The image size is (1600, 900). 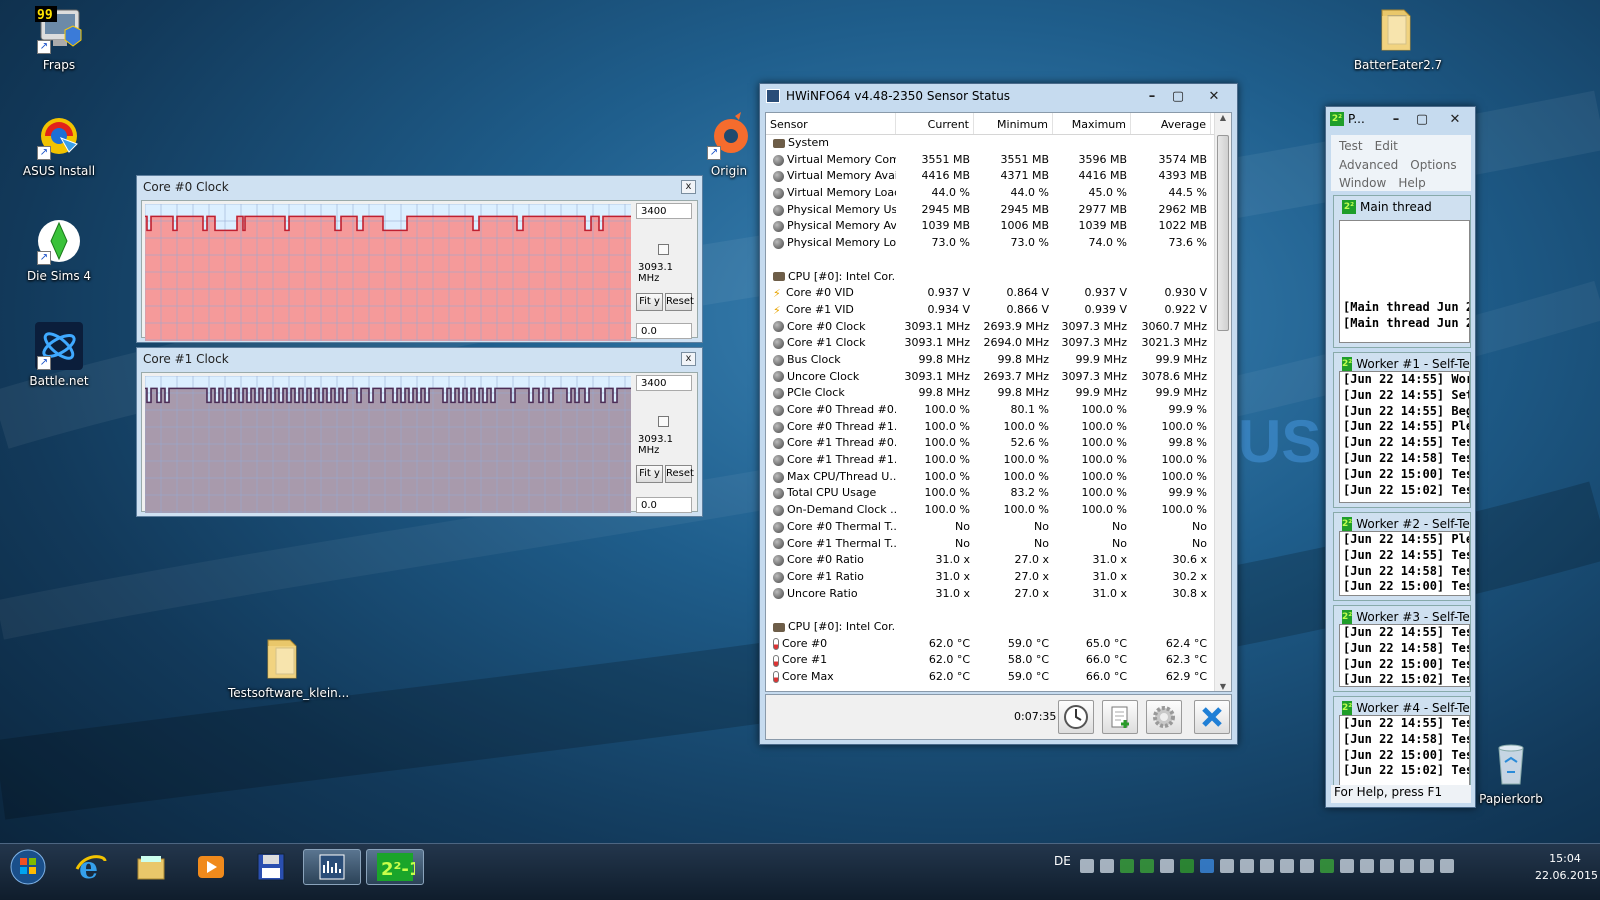 What do you see at coordinates (59, 250) in the screenshot?
I see `desktop-icon-sims4: ↗ Die Sims 4` at bounding box center [59, 250].